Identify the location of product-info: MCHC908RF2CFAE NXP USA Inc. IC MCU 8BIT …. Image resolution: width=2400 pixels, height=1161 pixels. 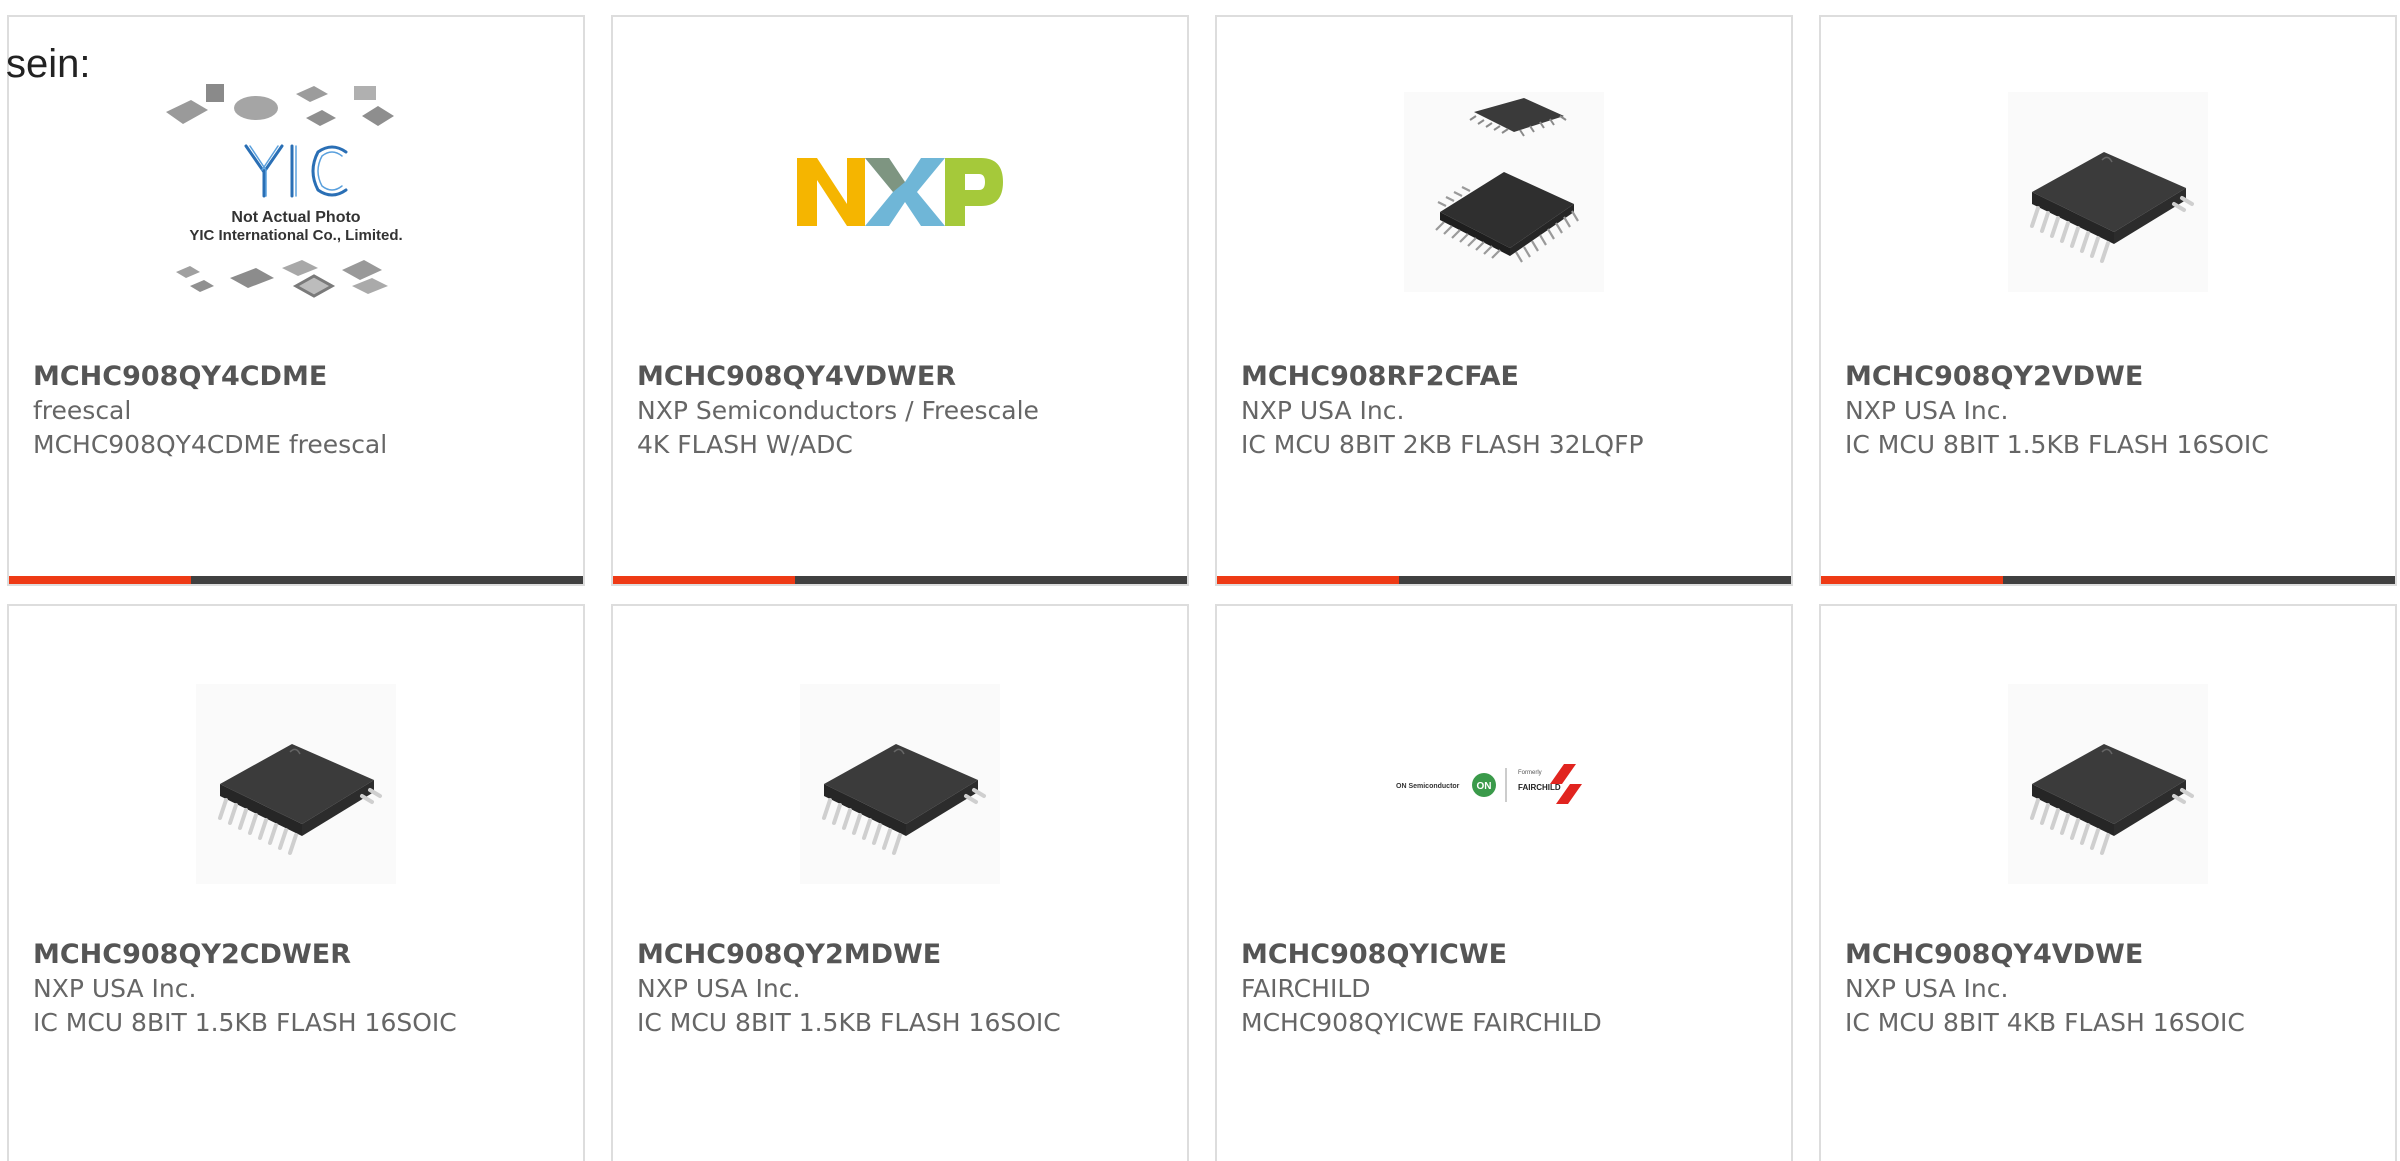
(1504, 411).